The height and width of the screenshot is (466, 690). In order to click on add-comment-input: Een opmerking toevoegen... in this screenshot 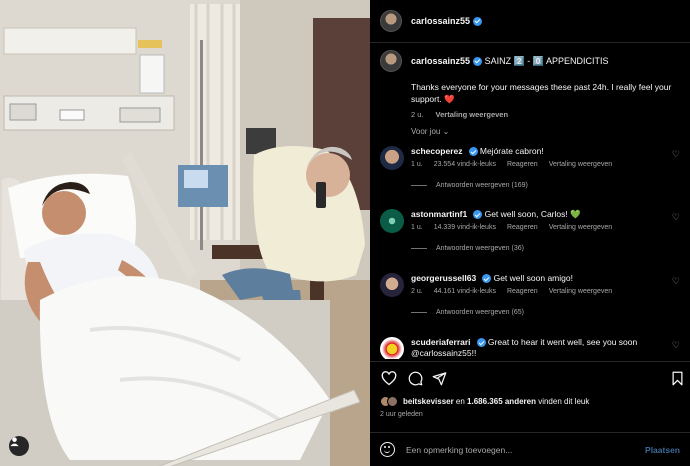, I will do `click(459, 450)`.